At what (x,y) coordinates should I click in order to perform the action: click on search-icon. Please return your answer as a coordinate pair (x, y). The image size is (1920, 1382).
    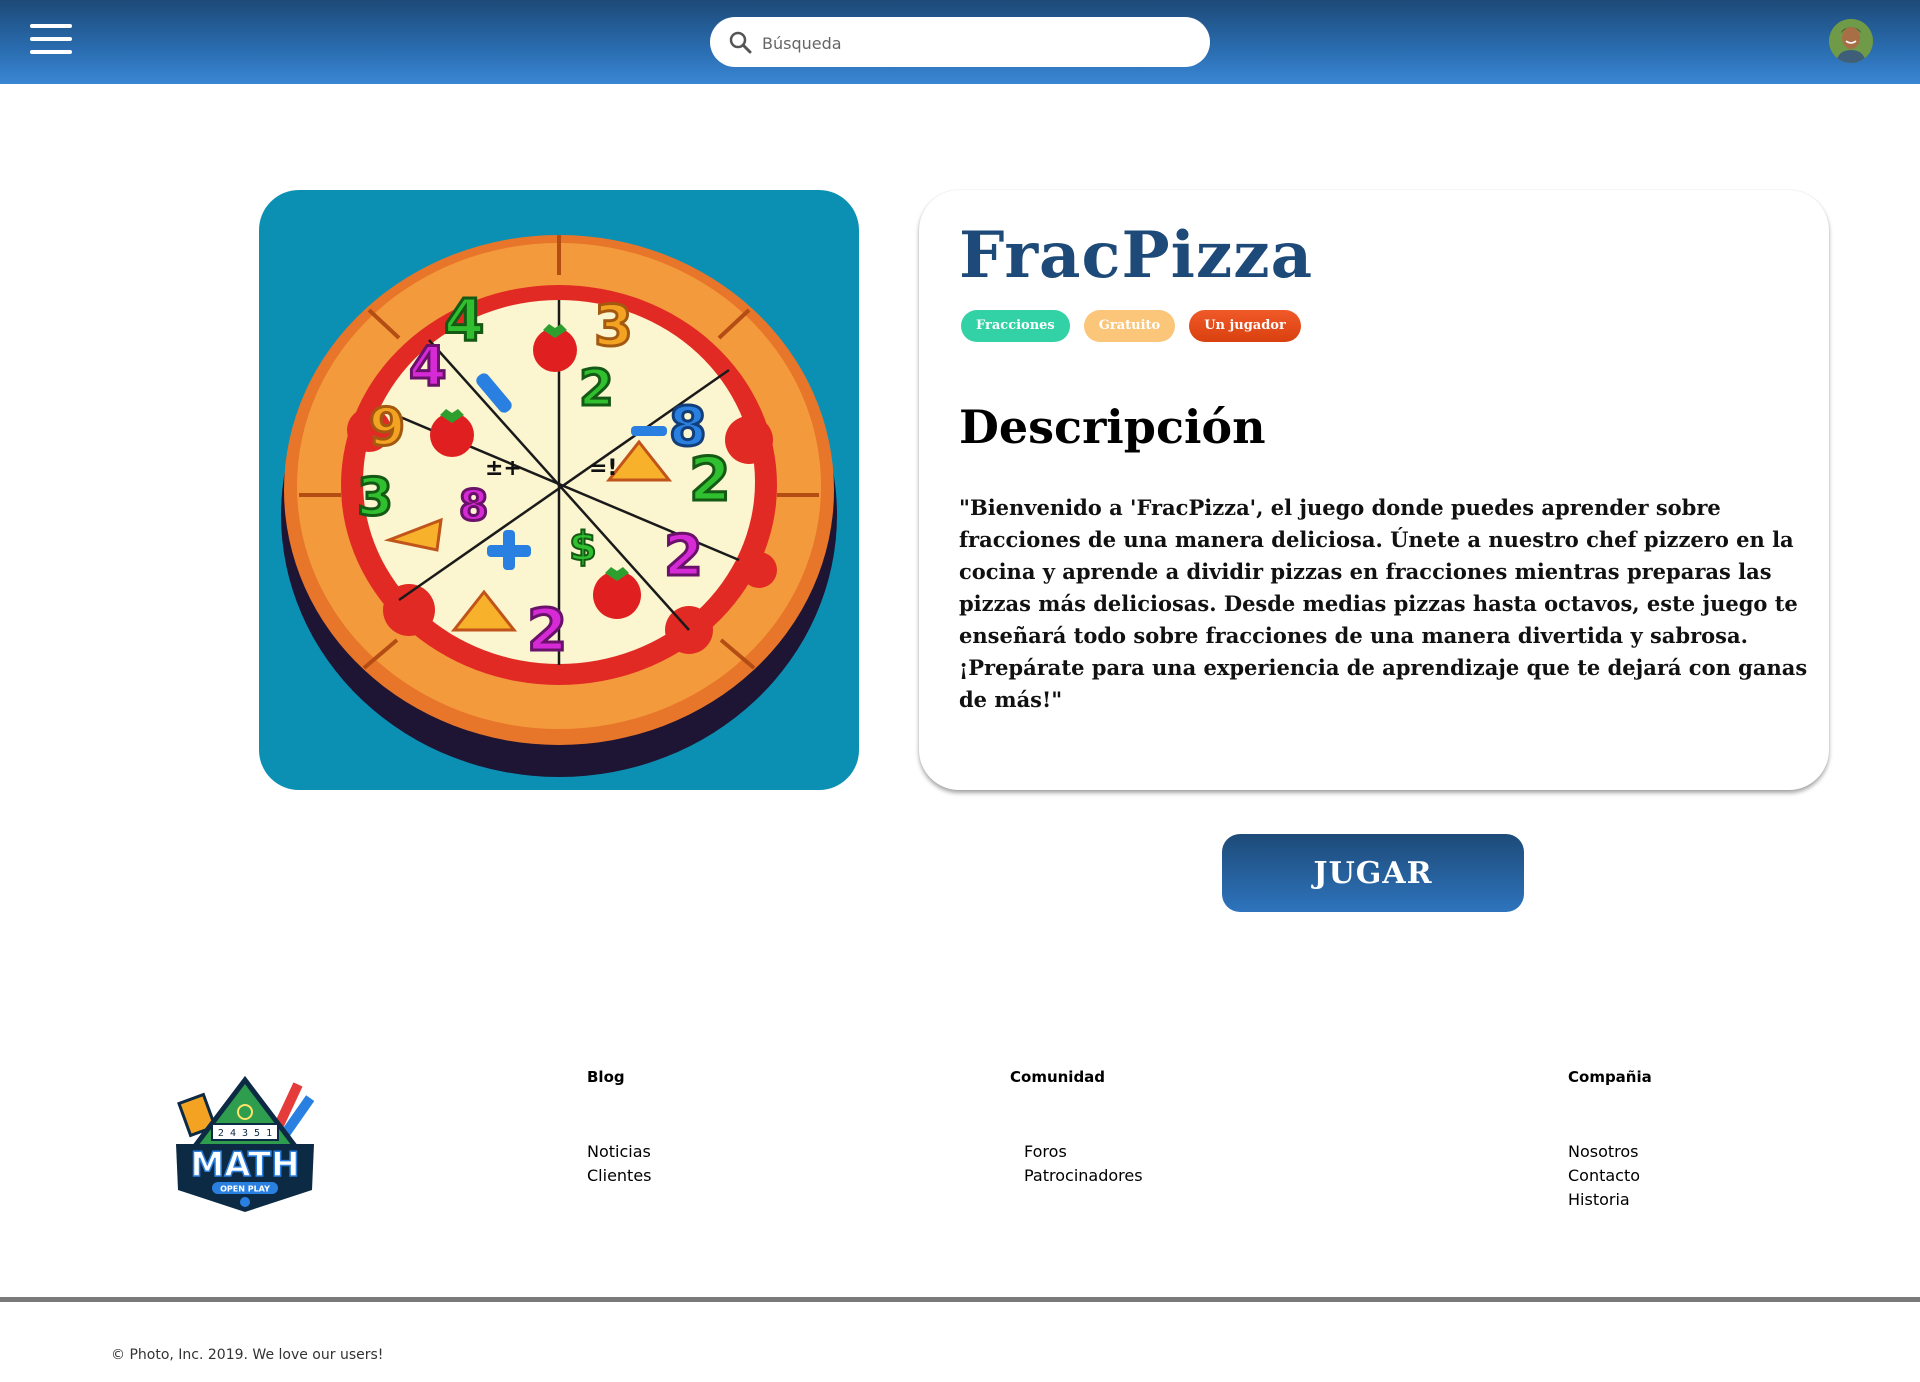
    Looking at the image, I should click on (740, 42).